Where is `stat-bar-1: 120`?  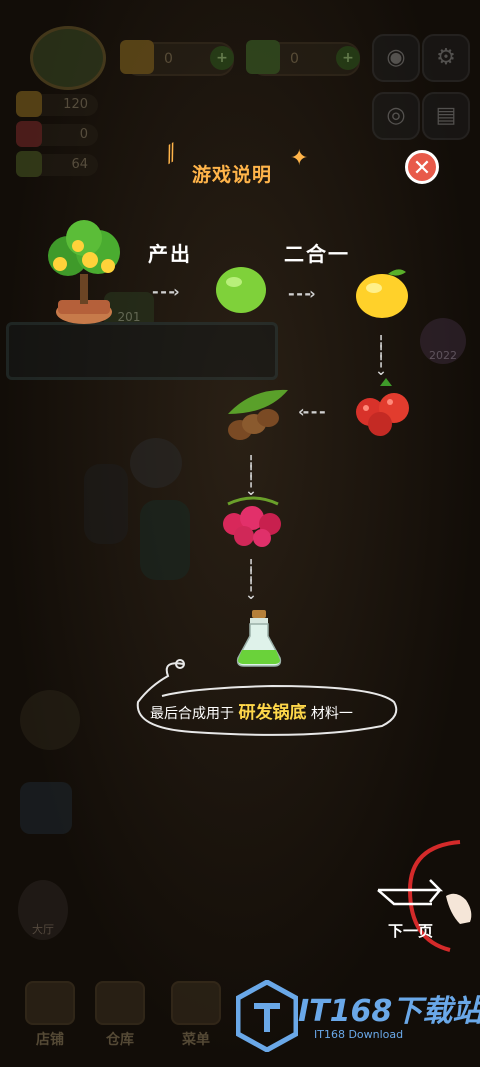 stat-bar-1: 120 is located at coordinates (57, 104).